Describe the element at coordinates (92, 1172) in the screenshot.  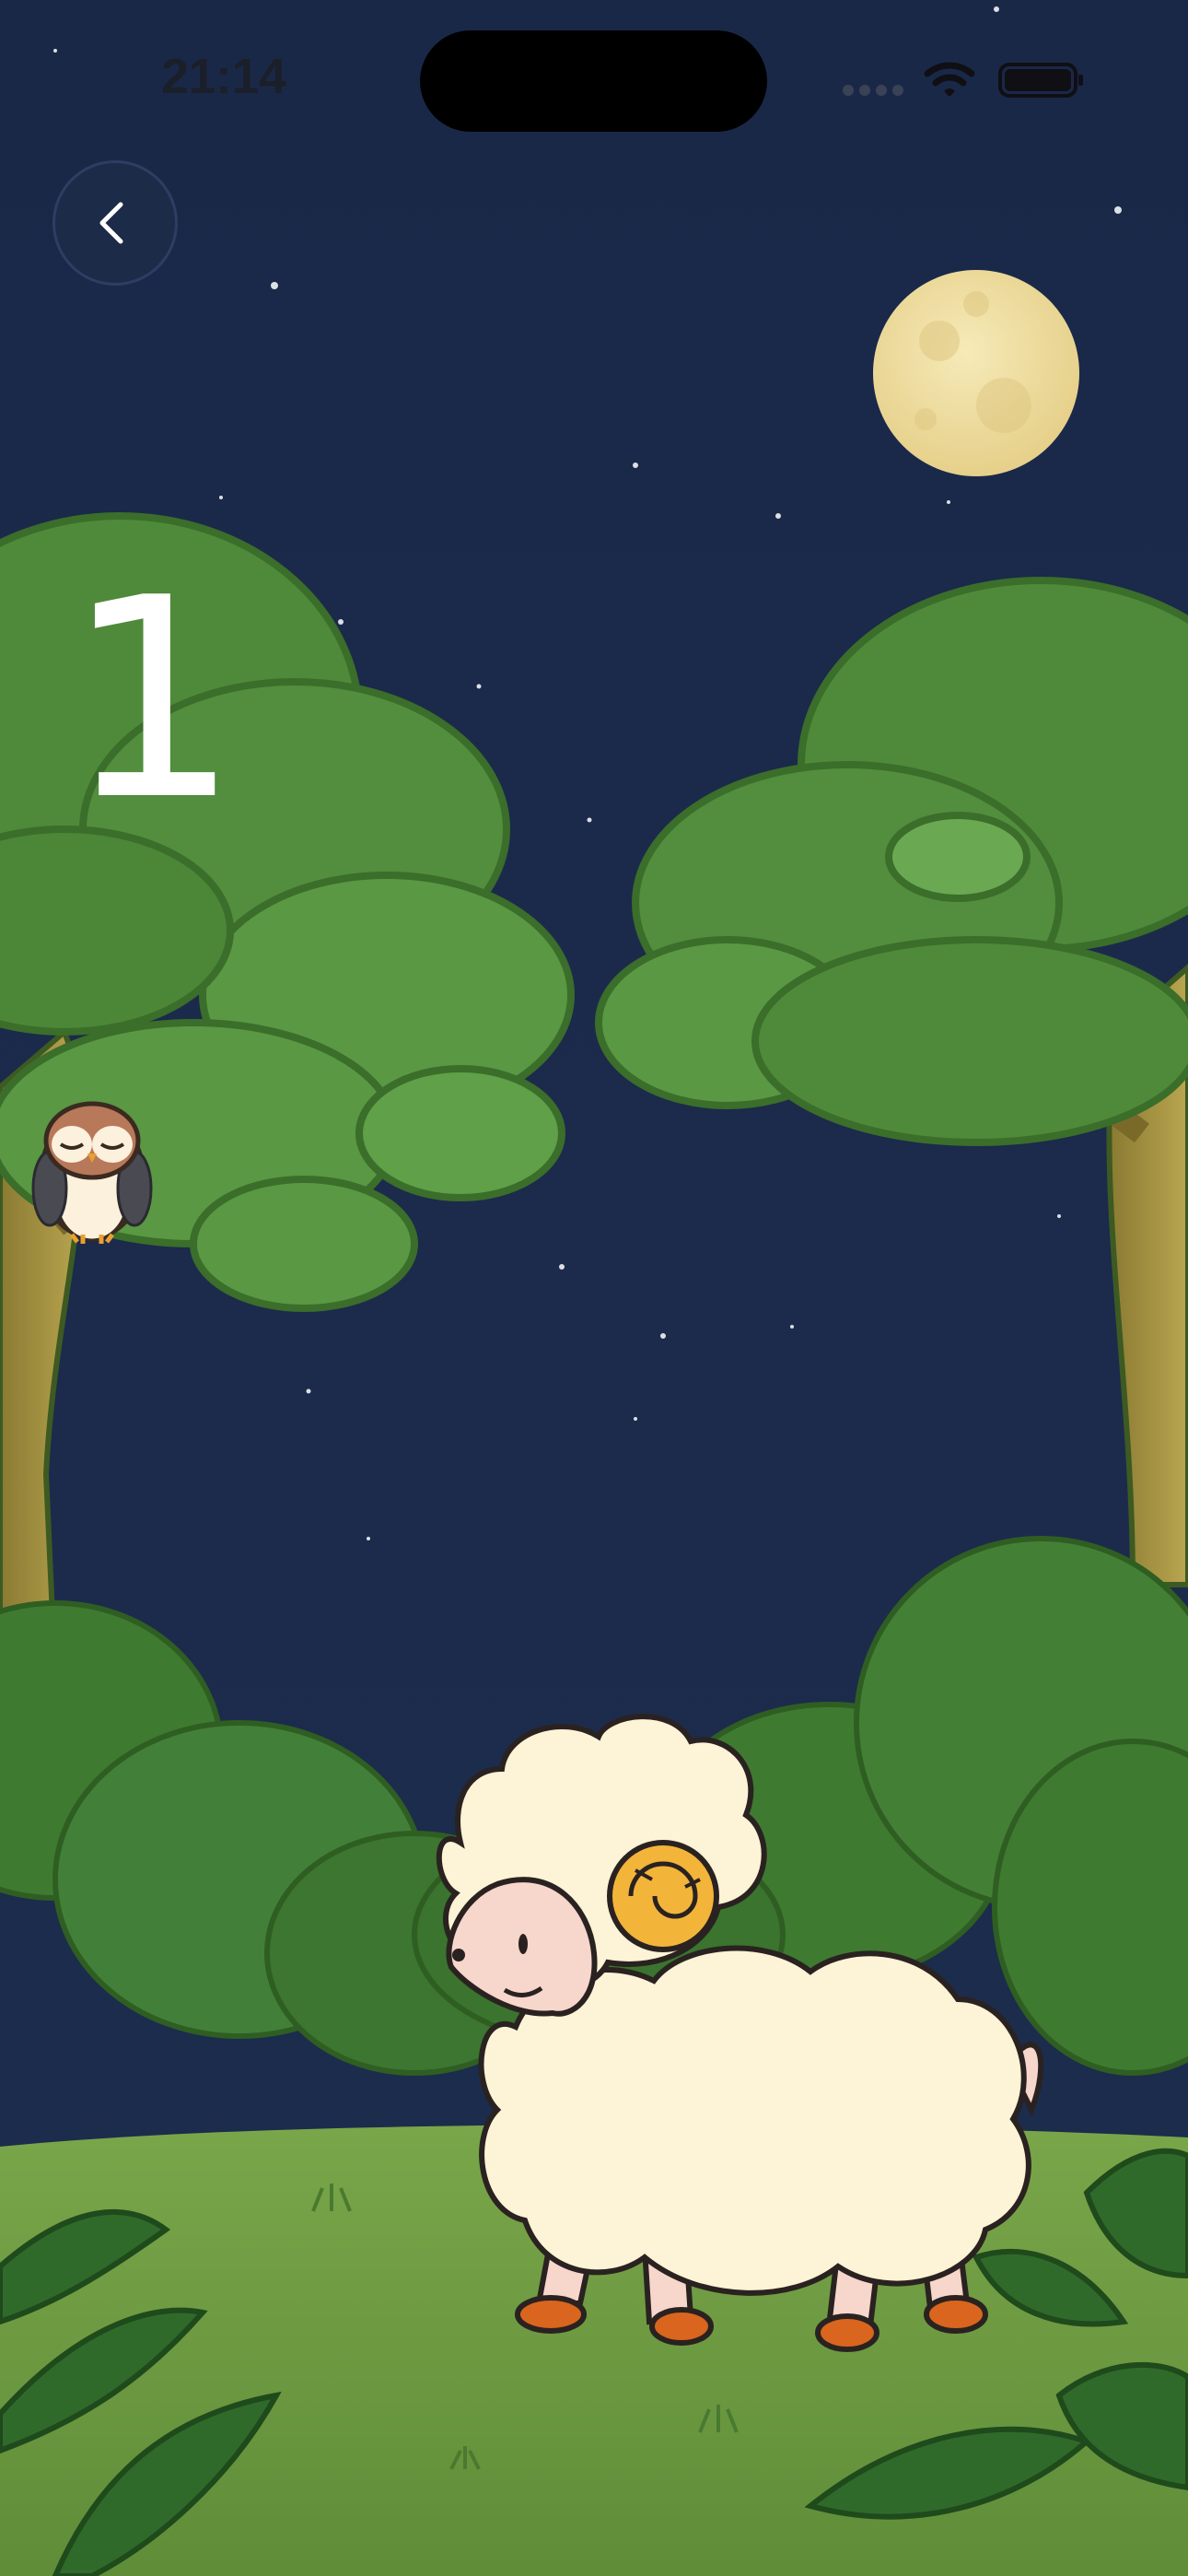
I see `owl` at that location.